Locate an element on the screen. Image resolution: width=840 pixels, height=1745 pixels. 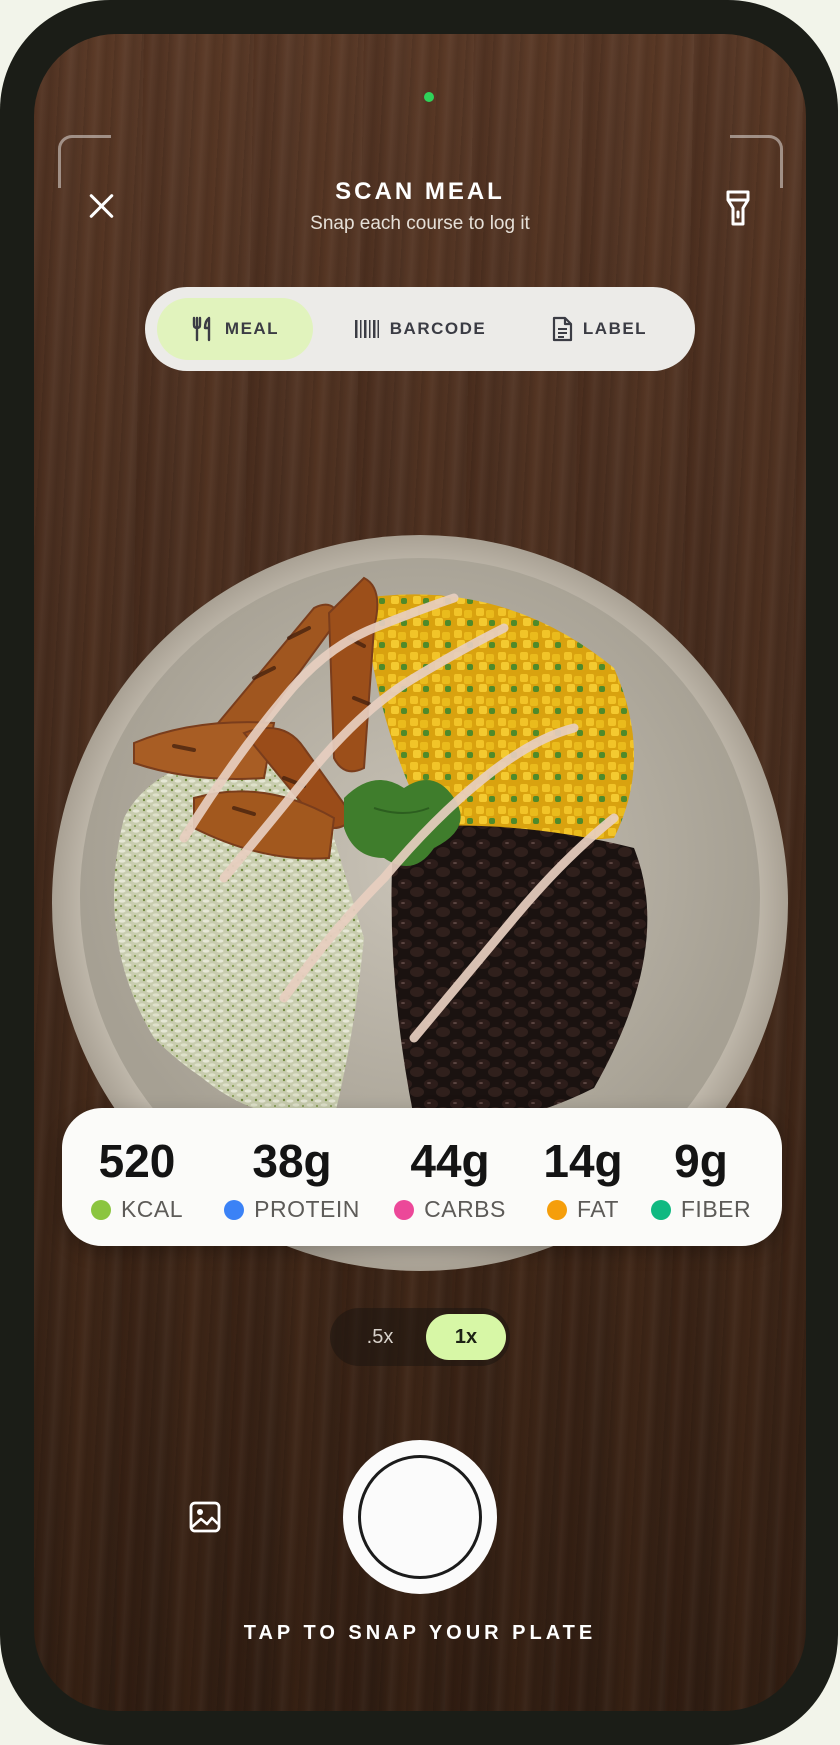
zoom-1x-button: 1x is located at coordinates (466, 1337).